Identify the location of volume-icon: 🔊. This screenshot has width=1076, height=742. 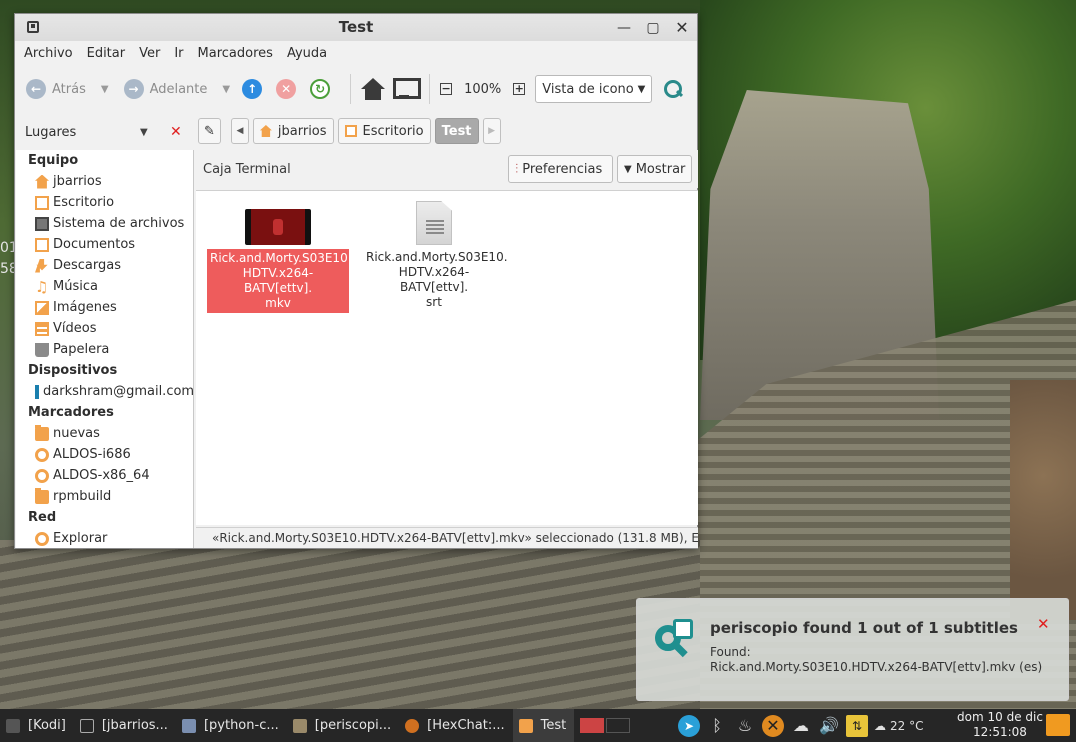
(829, 726).